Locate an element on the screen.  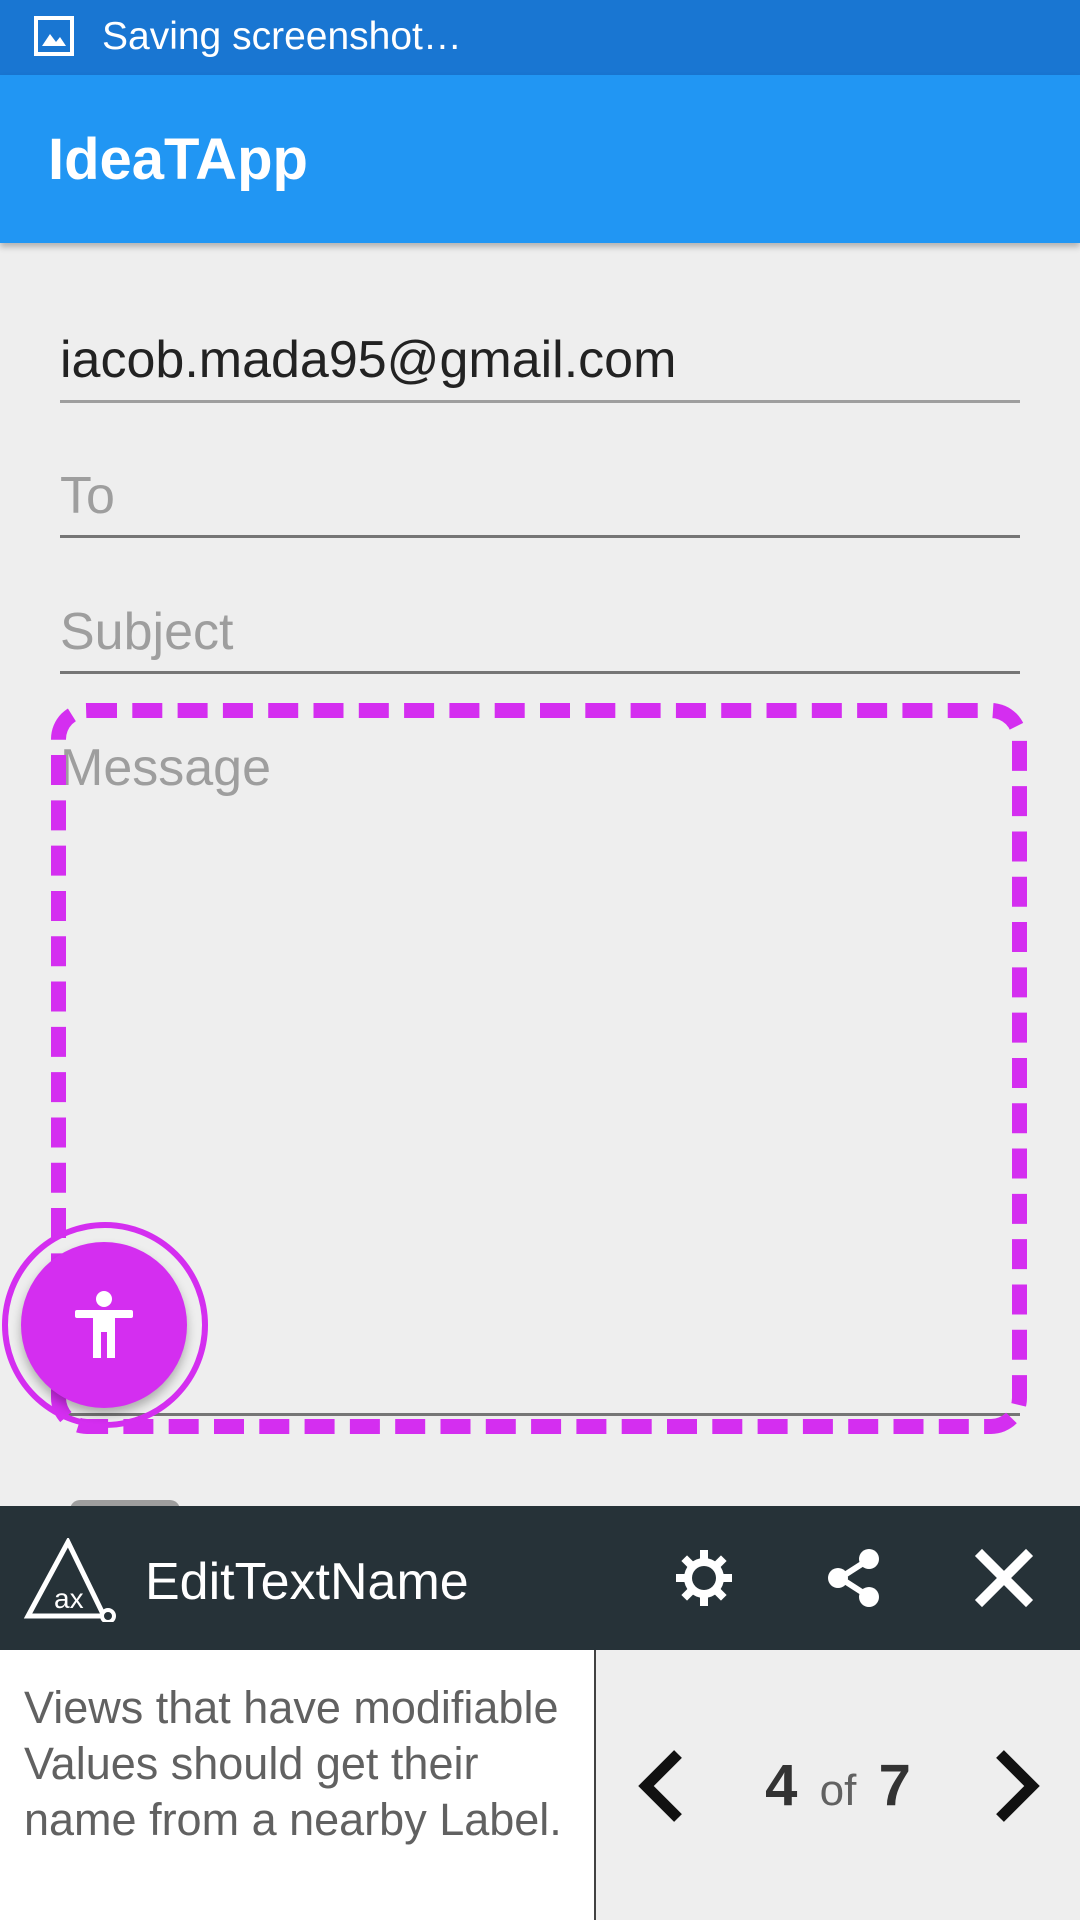
scanner-toolbar: ax EditTextName is located at coordinates (540, 1578).